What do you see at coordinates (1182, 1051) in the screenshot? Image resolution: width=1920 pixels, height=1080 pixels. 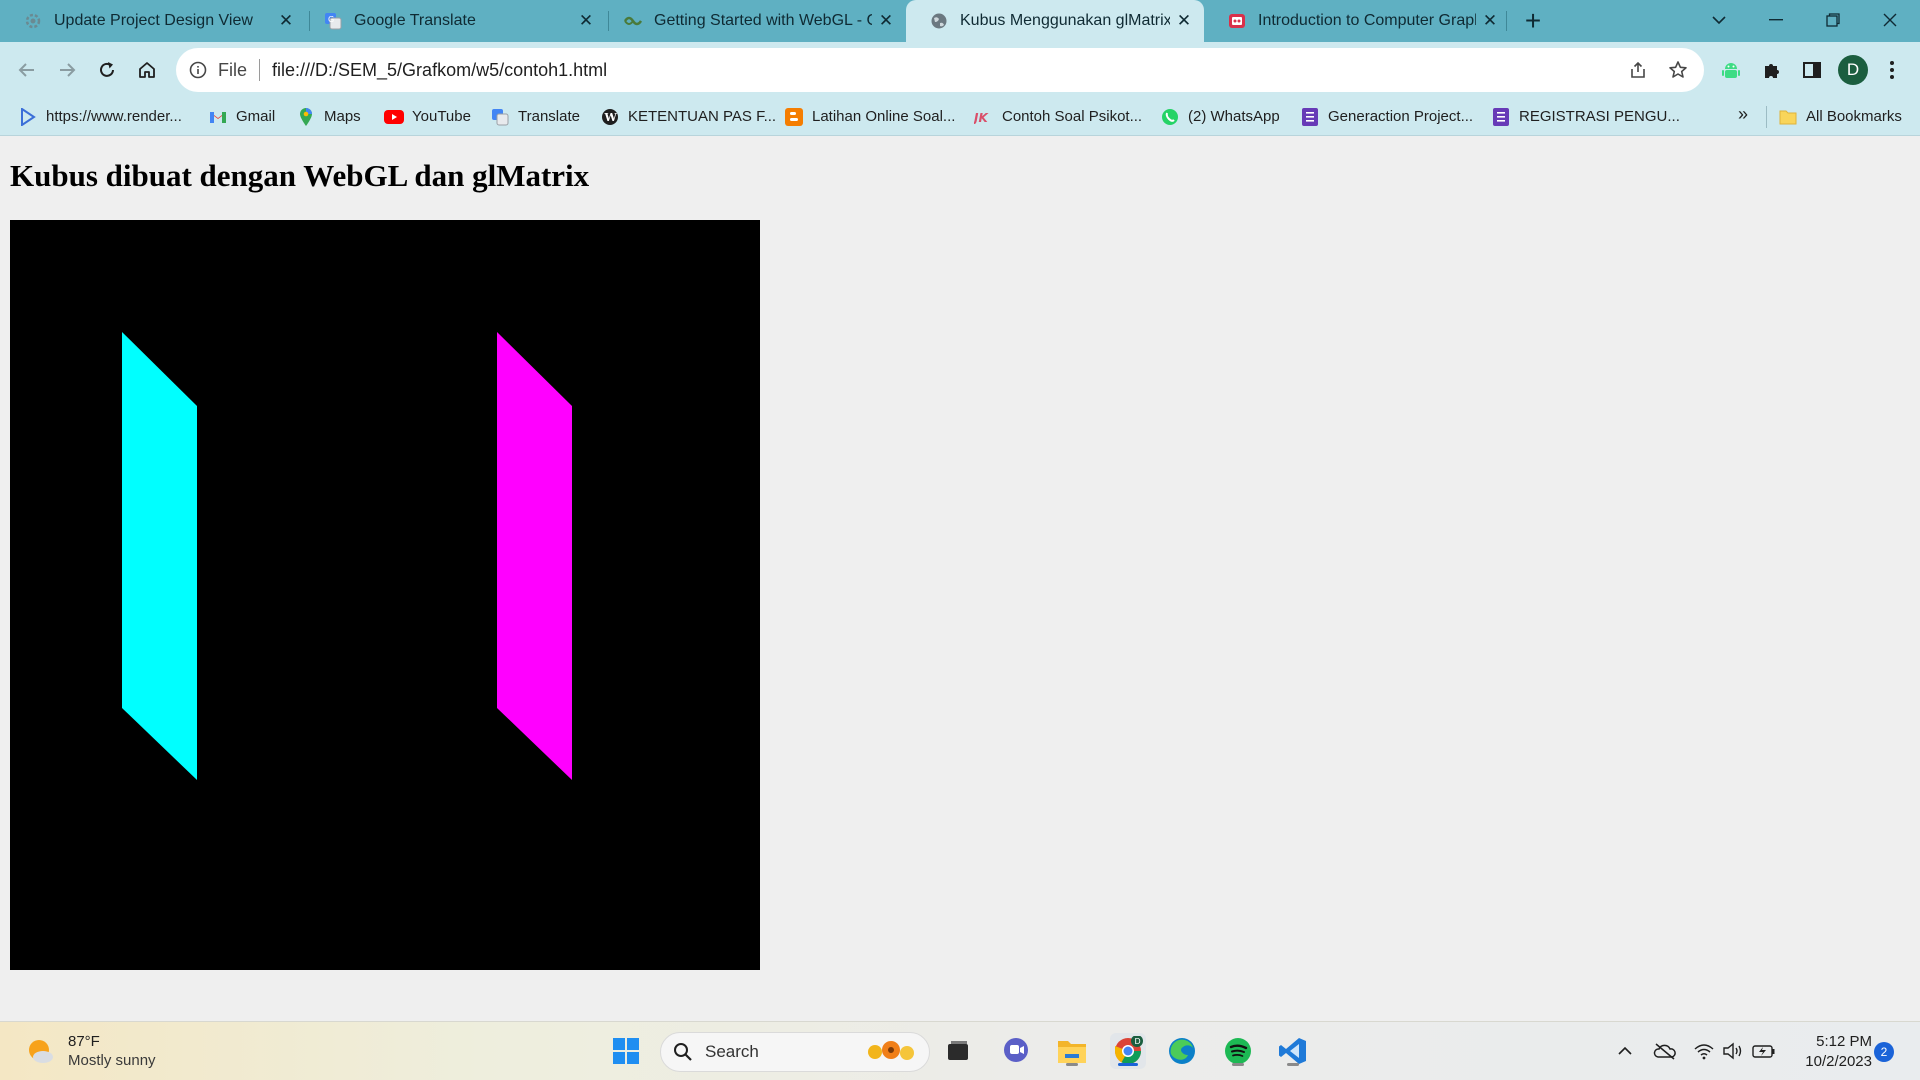 I see `edge-icon` at bounding box center [1182, 1051].